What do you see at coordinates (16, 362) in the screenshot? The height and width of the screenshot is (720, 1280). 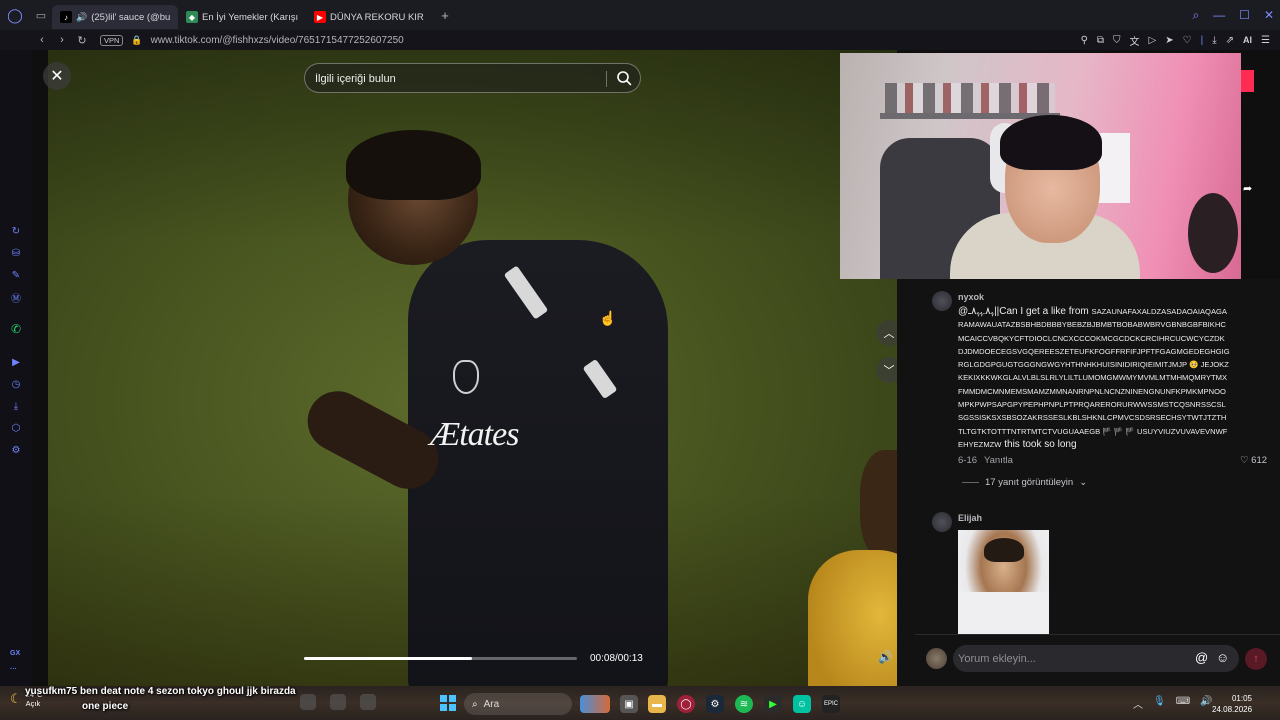 I see `player-icon: ▶` at bounding box center [16, 362].